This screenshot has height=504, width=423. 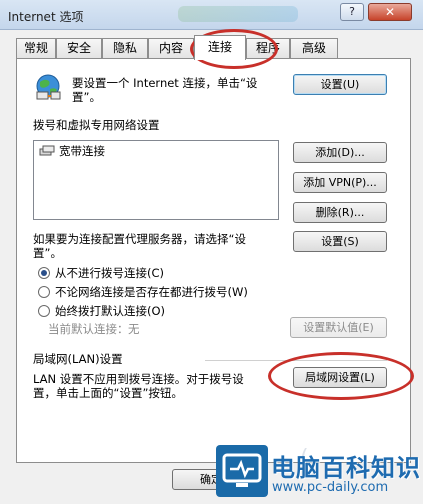 What do you see at coordinates (46, 17) in the screenshot?
I see `window-title: Internet 选项` at bounding box center [46, 17].